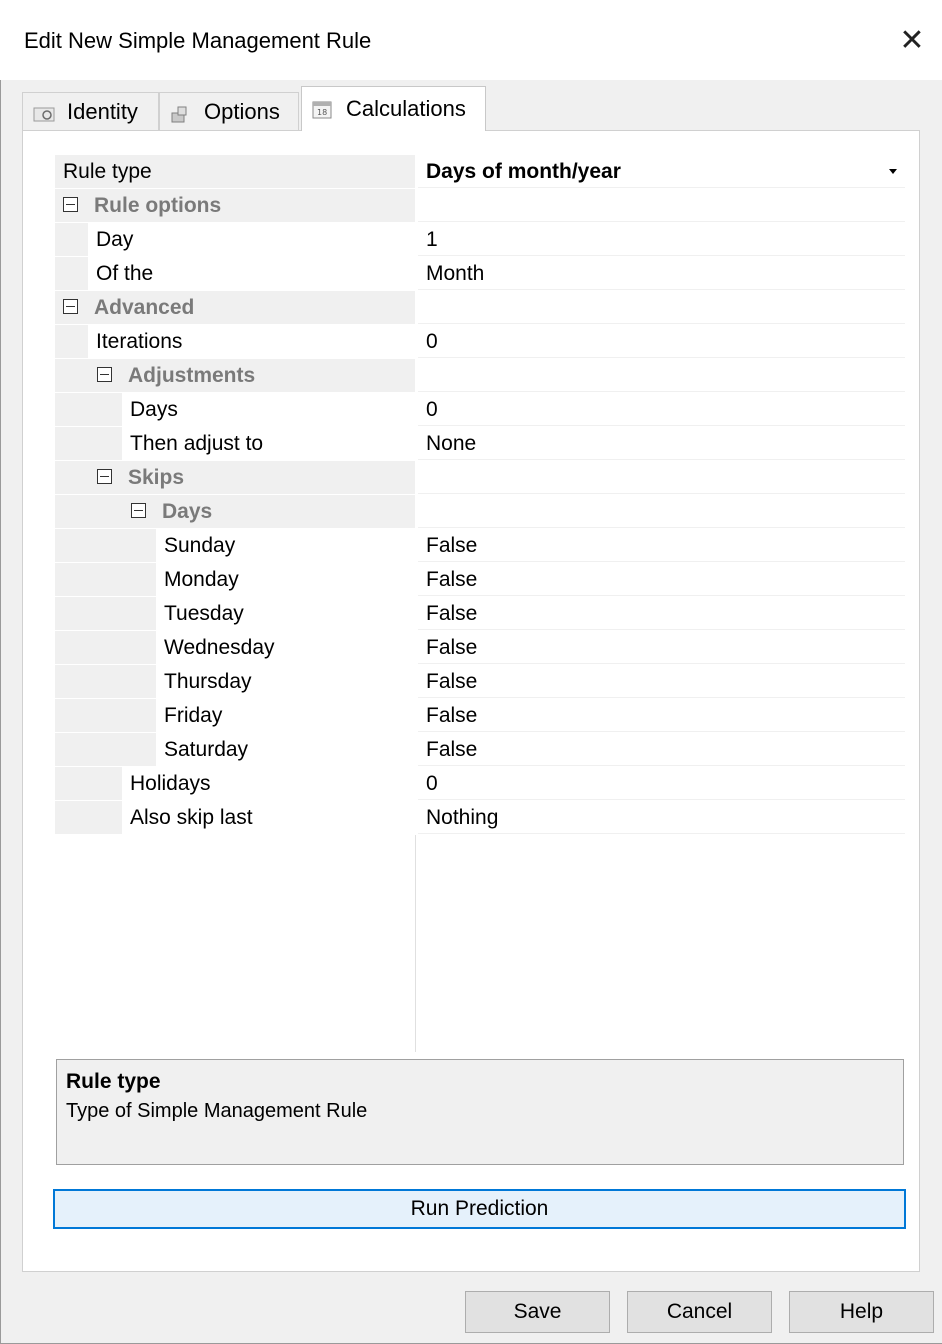 This screenshot has height=1344, width=942. What do you see at coordinates (235, 341) in the screenshot?
I see `property-label-cell: Iterations` at bounding box center [235, 341].